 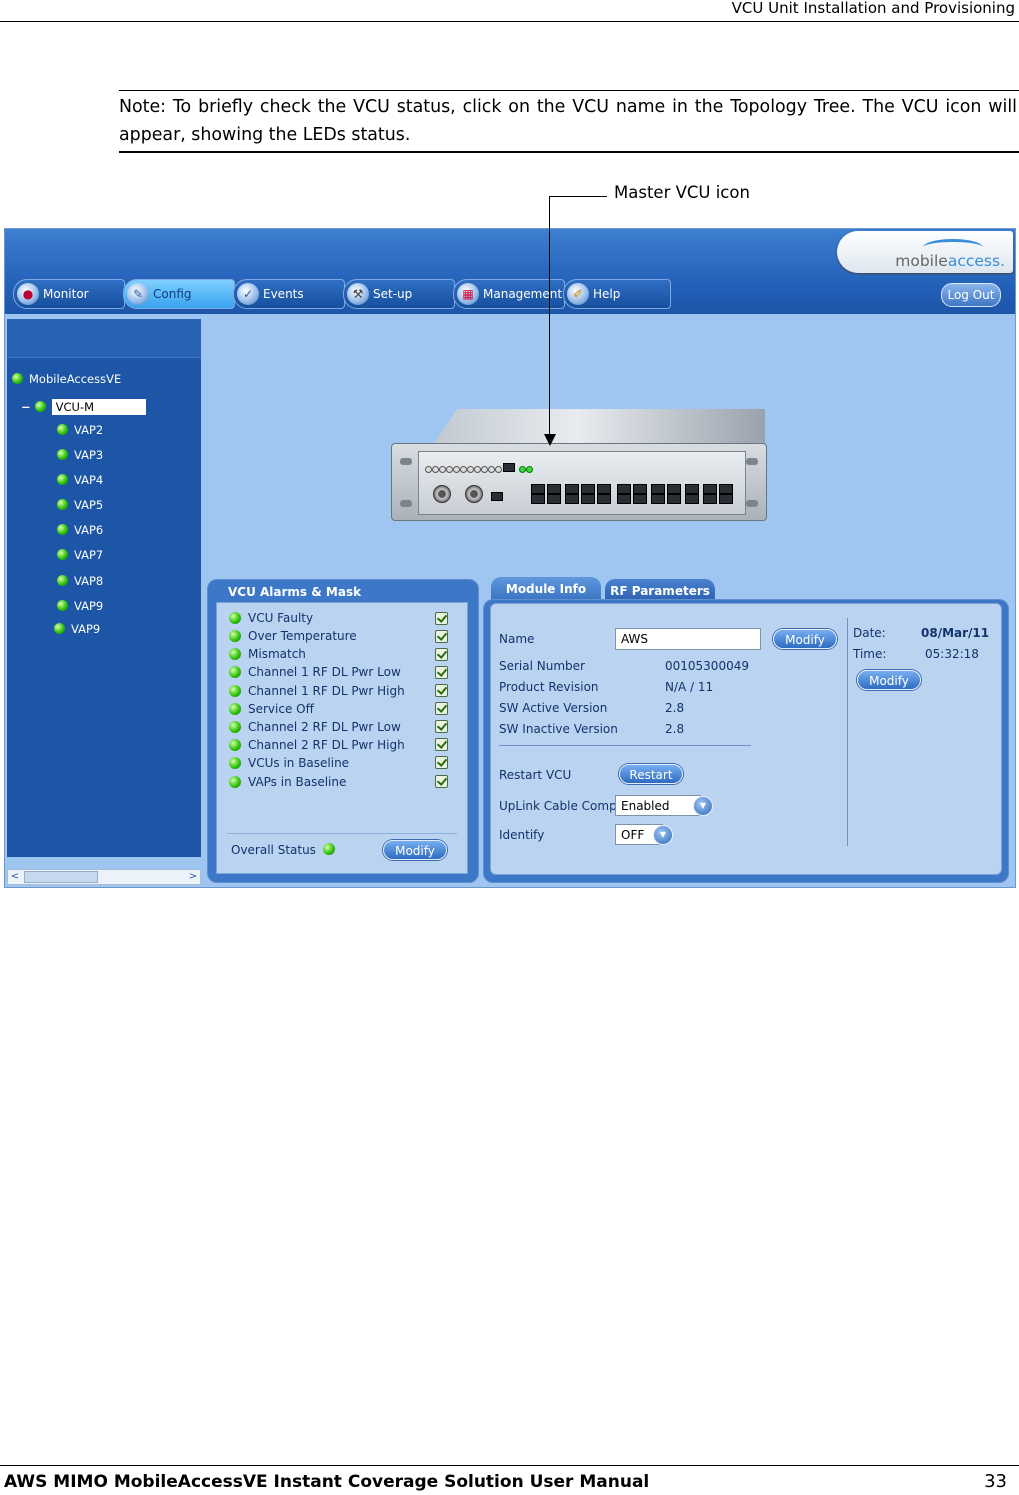 What do you see at coordinates (578, 294) in the screenshot?
I see `help-icon: ✐` at bounding box center [578, 294].